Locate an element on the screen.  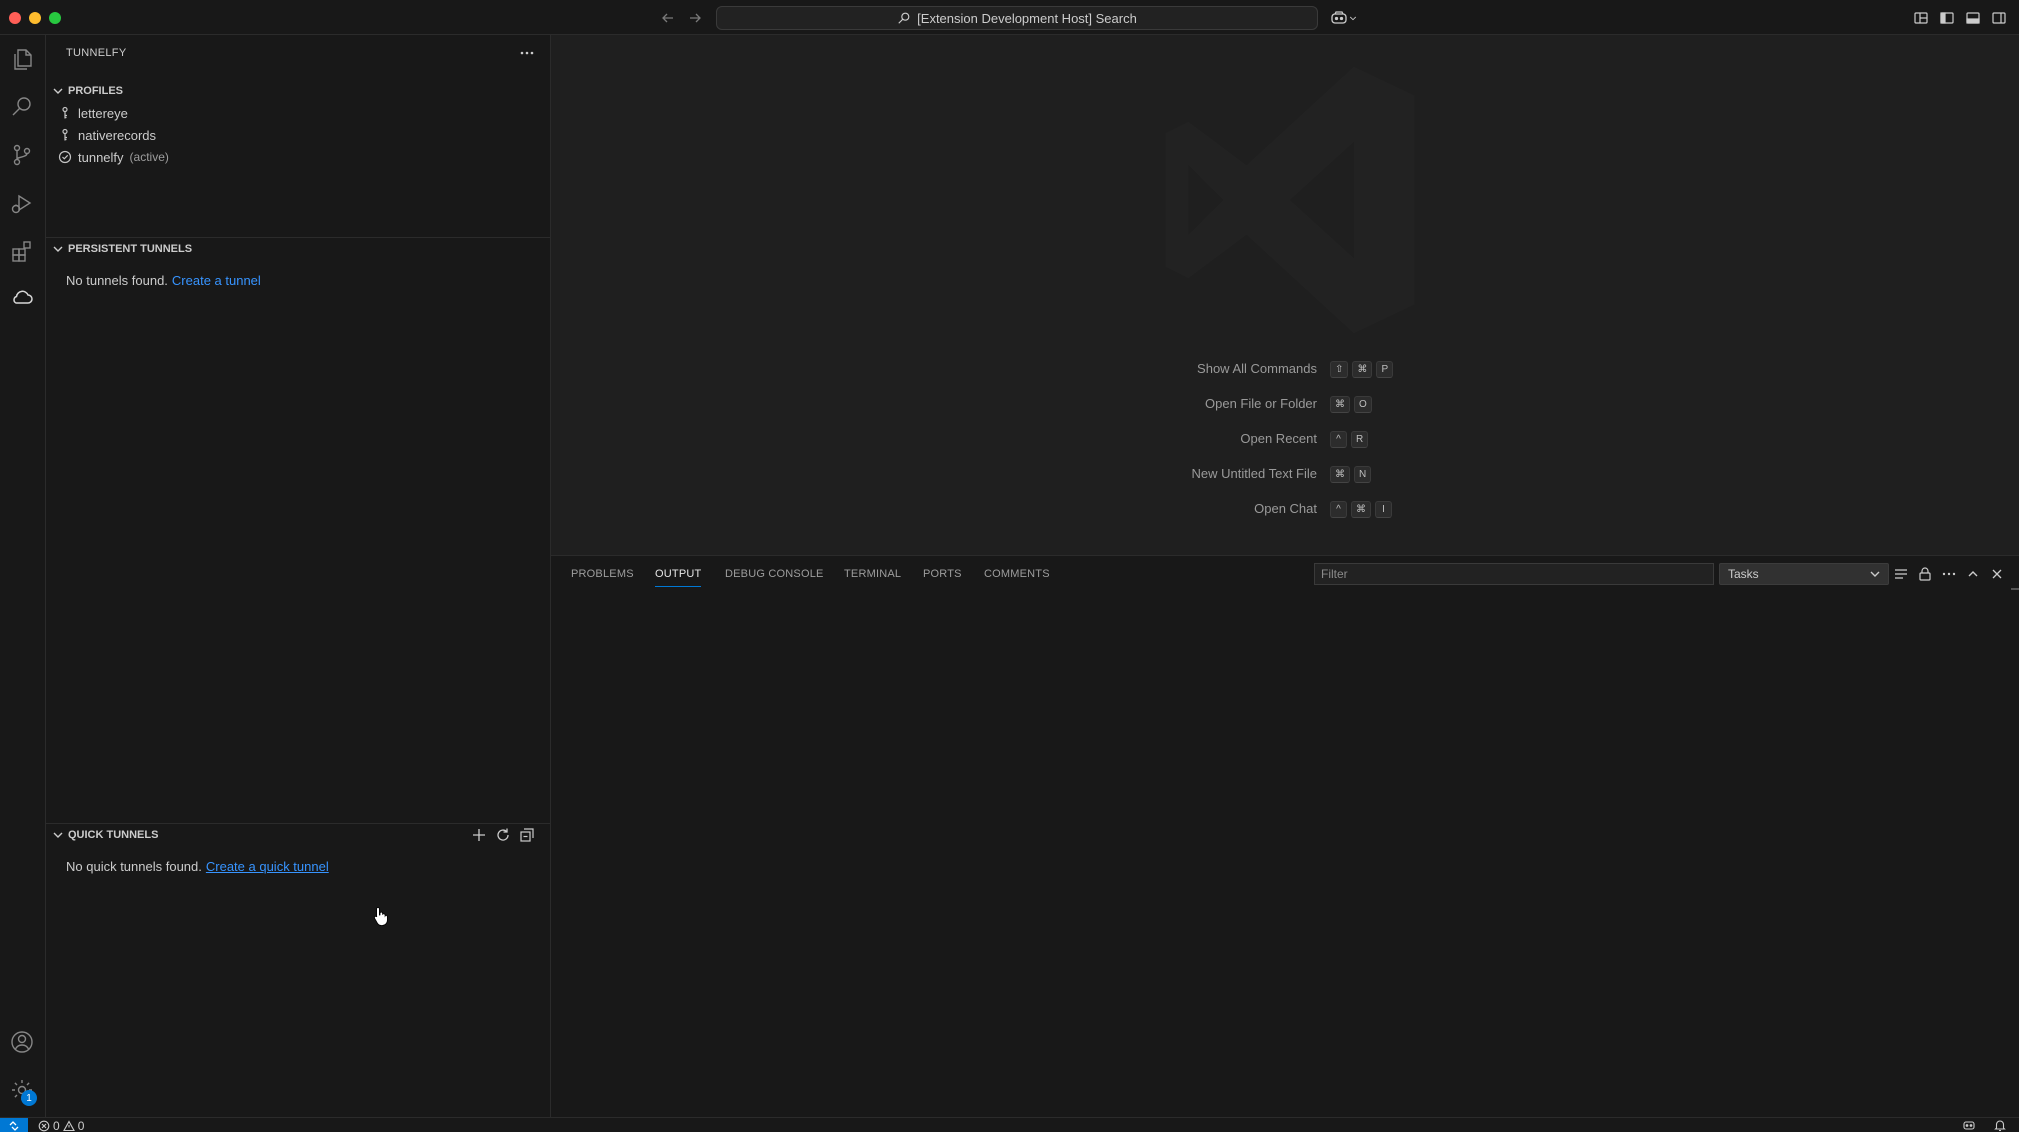
output-filter-input is located at coordinates (1514, 574).